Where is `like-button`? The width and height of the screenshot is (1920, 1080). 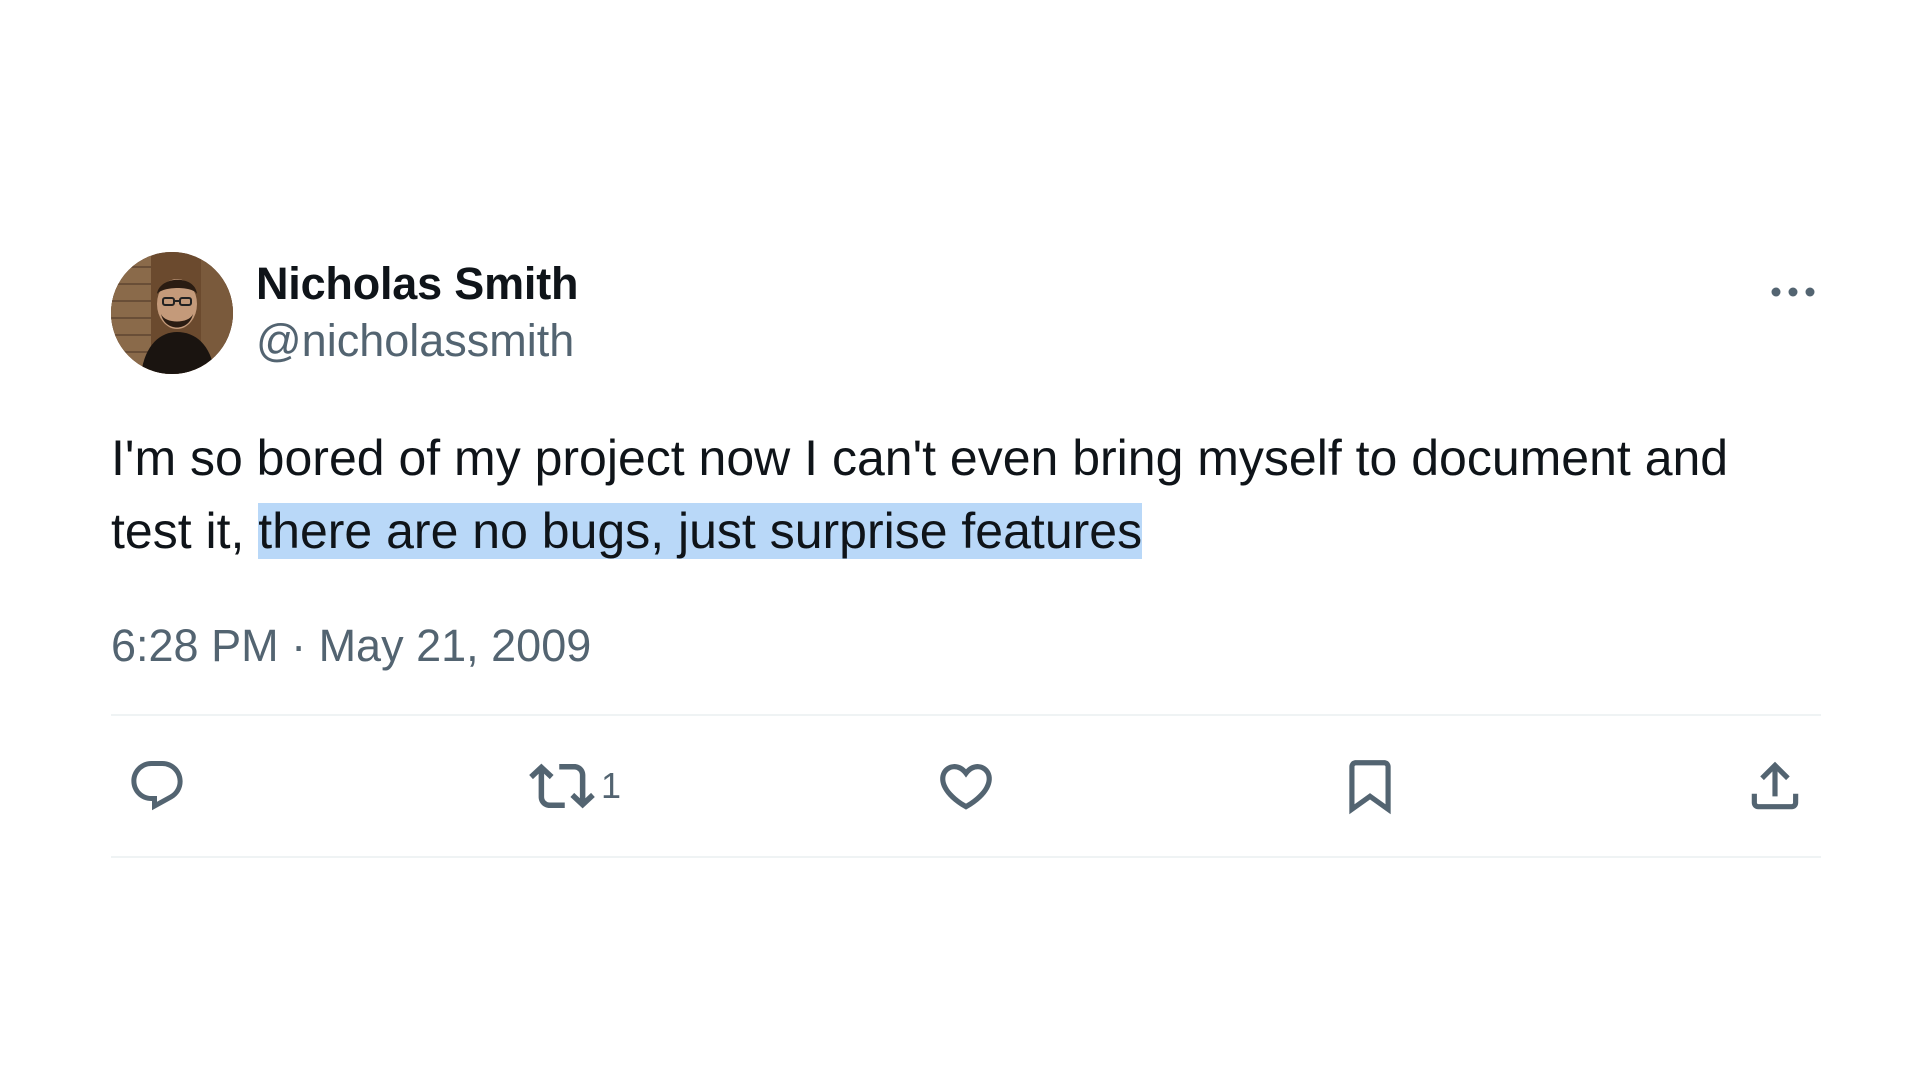
like-button is located at coordinates (966, 786).